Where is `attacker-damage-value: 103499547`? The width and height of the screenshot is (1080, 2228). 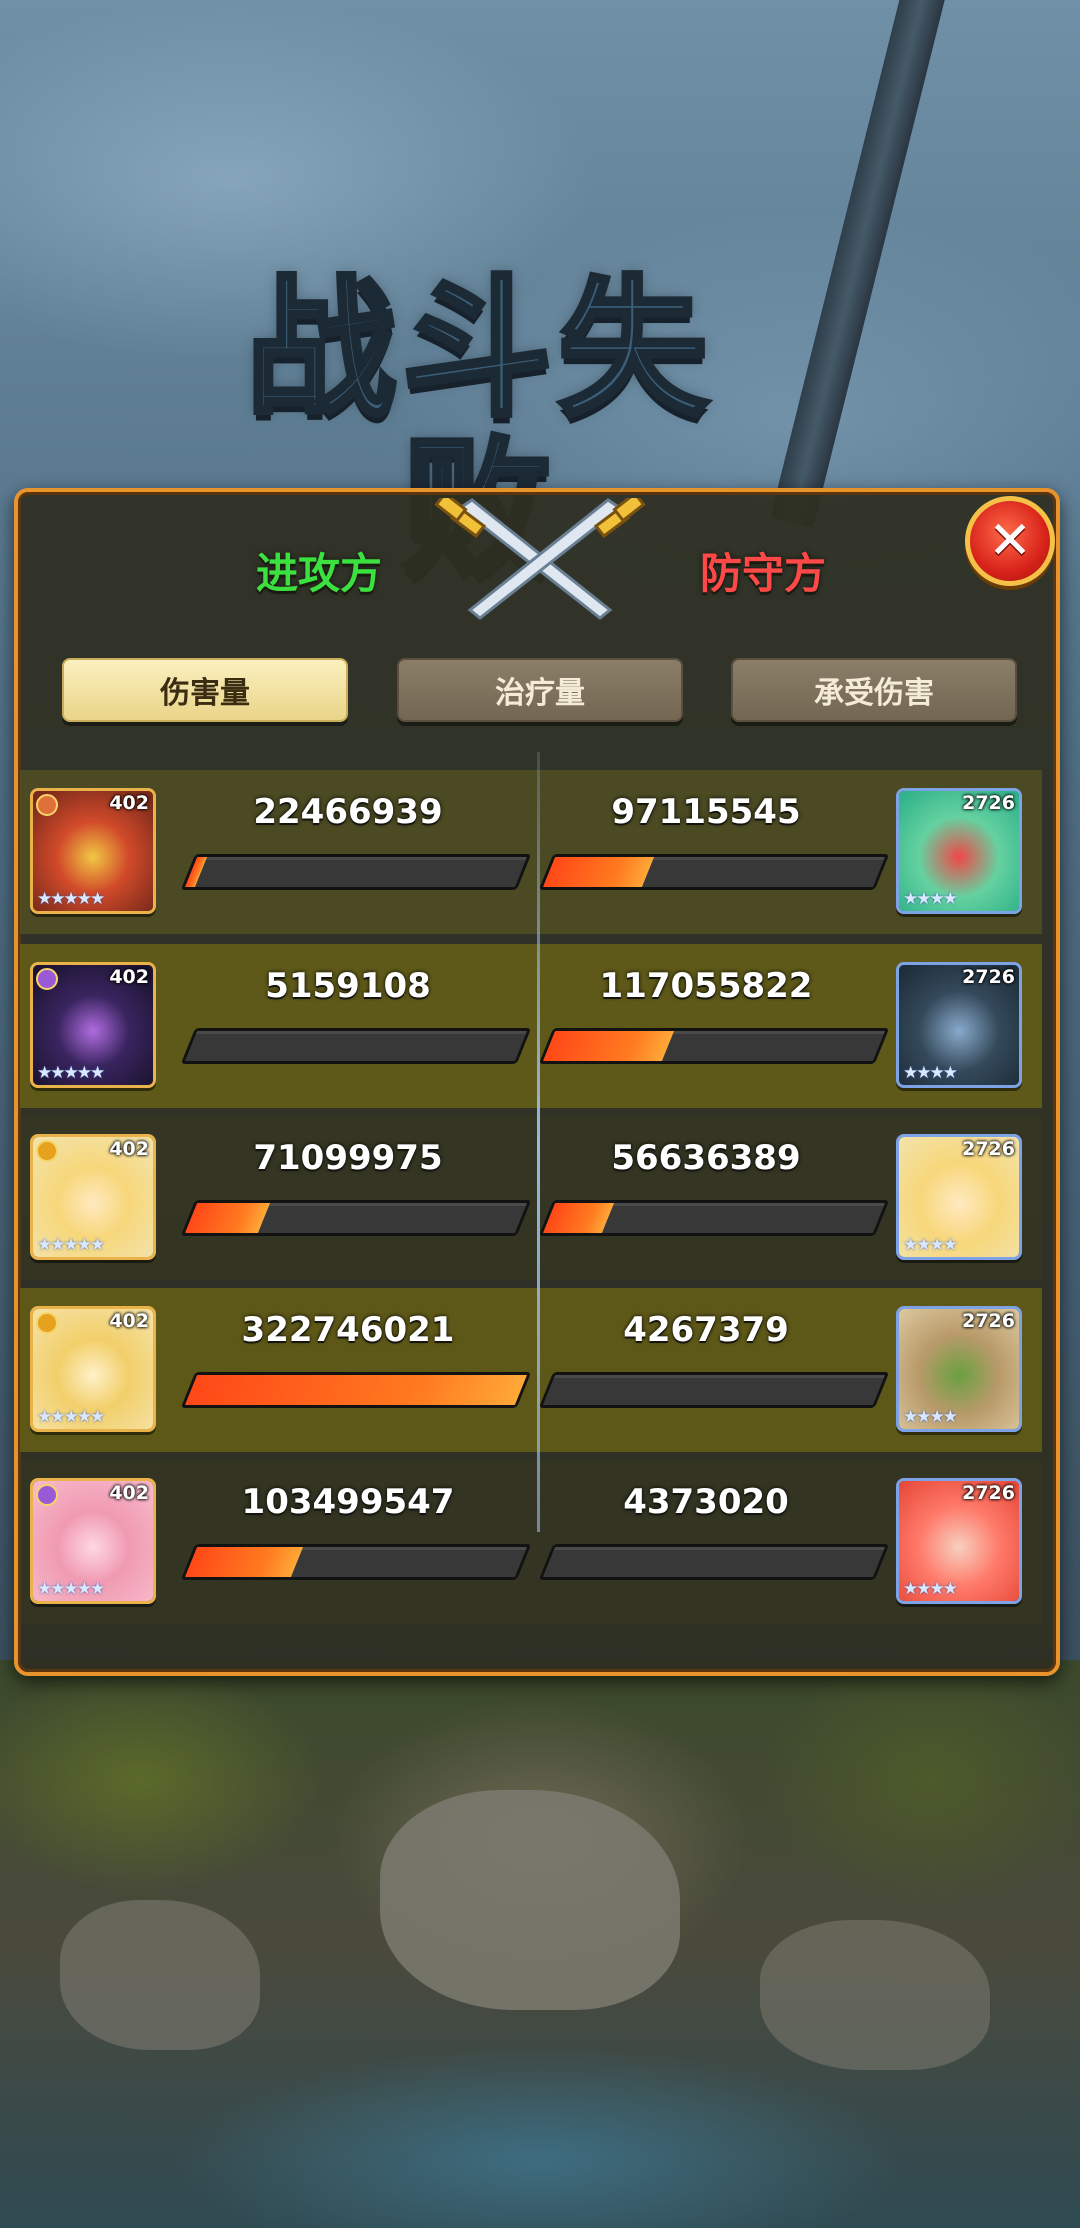
attacker-damage-value: 103499547 is located at coordinates (348, 1502).